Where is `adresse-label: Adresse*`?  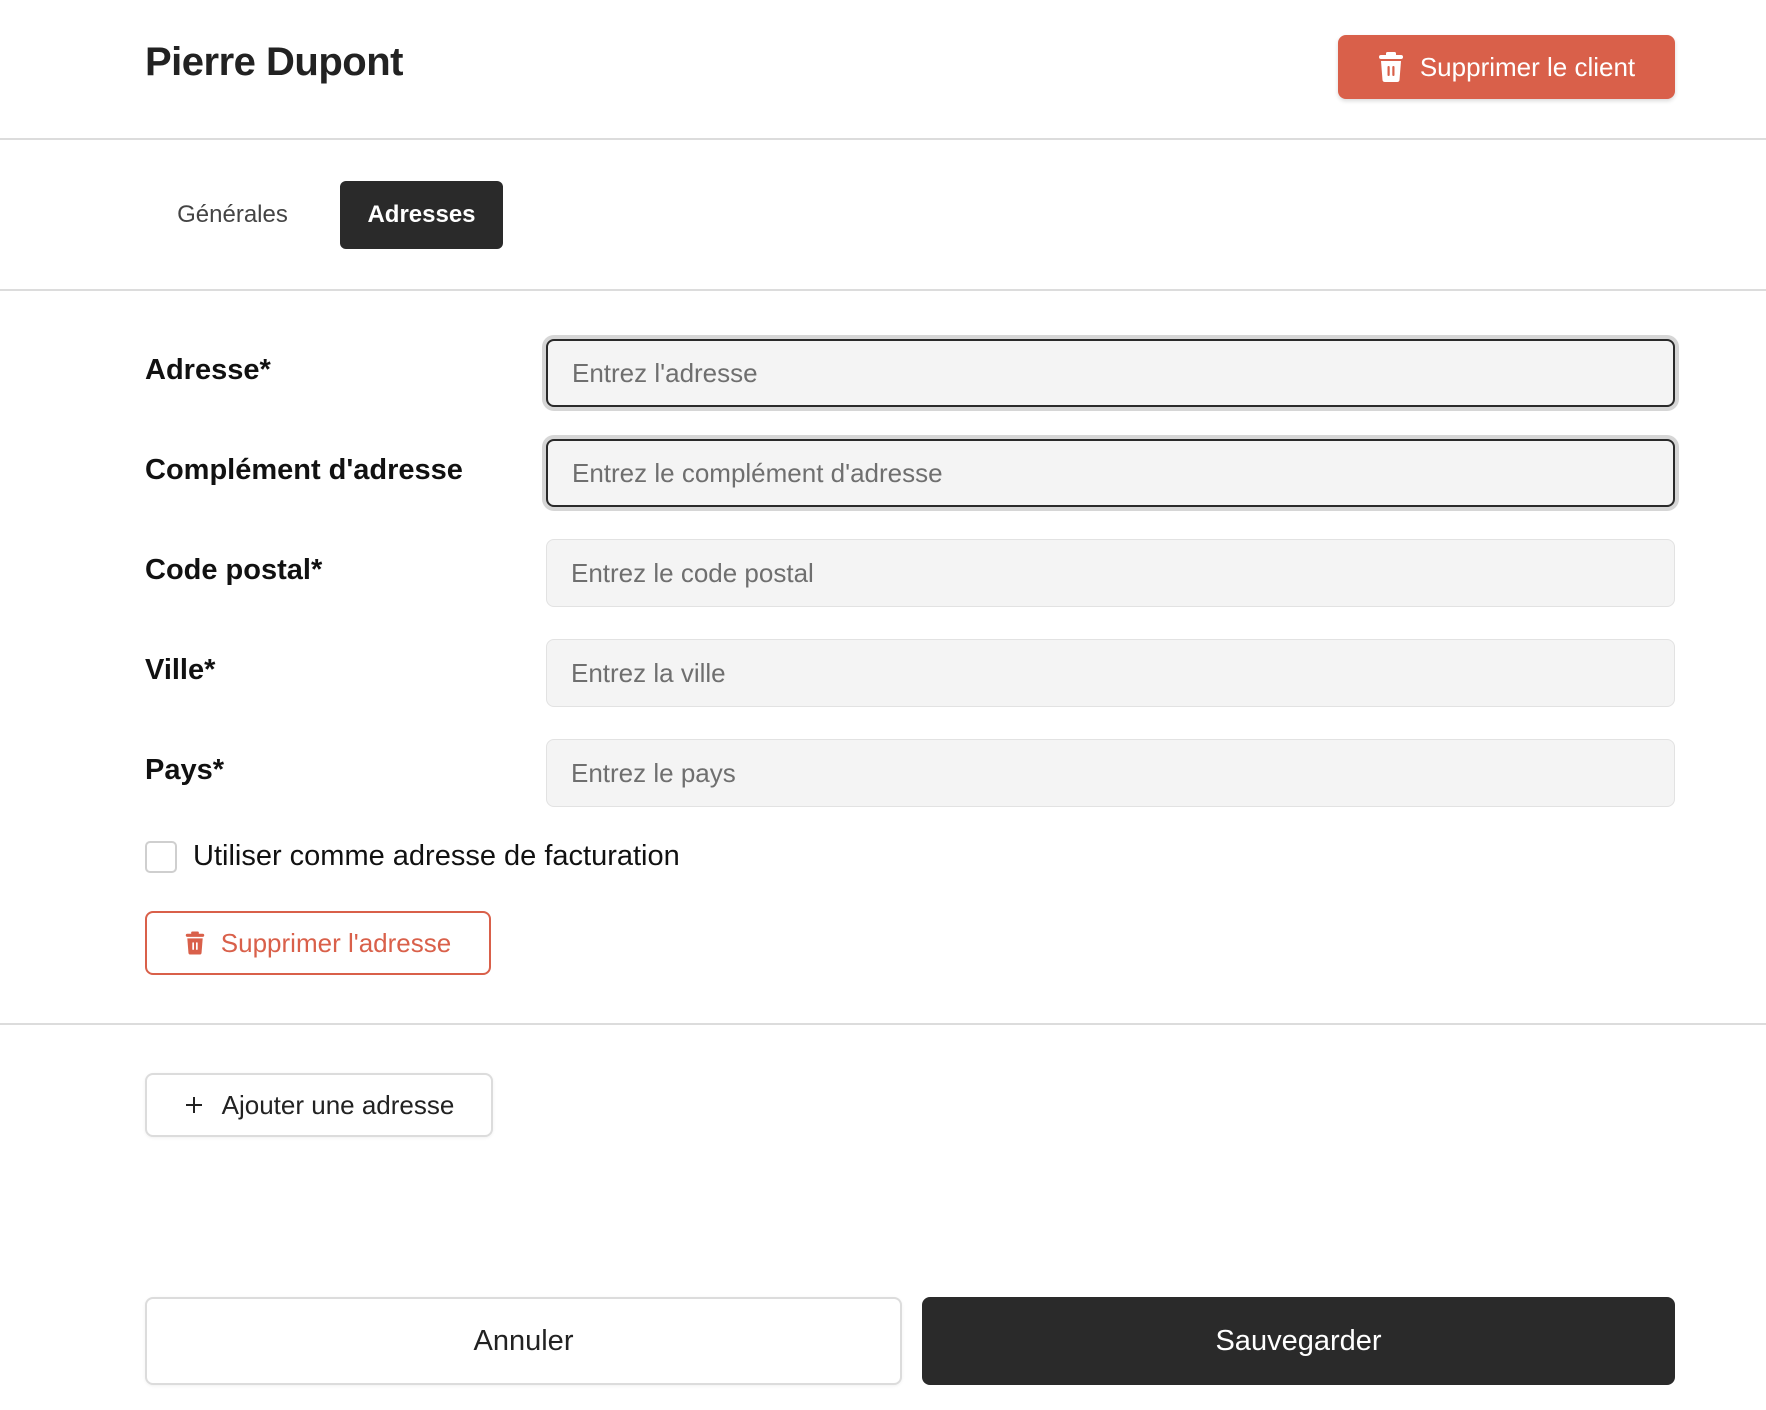 adresse-label: Adresse* is located at coordinates (208, 370).